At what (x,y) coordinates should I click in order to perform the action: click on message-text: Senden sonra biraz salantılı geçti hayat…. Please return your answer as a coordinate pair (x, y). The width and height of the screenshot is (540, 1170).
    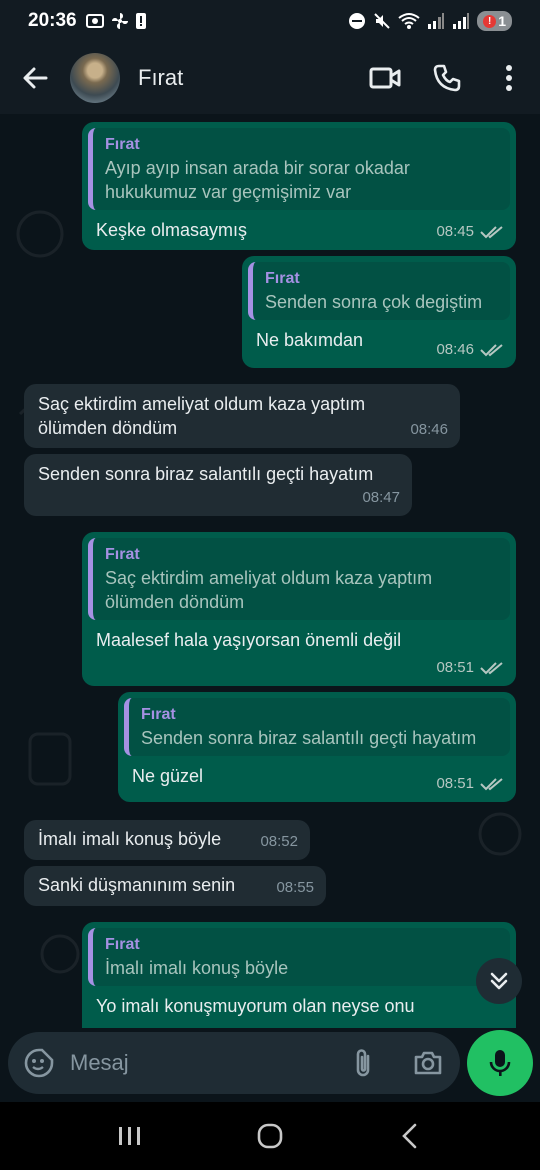
    Looking at the image, I should click on (206, 474).